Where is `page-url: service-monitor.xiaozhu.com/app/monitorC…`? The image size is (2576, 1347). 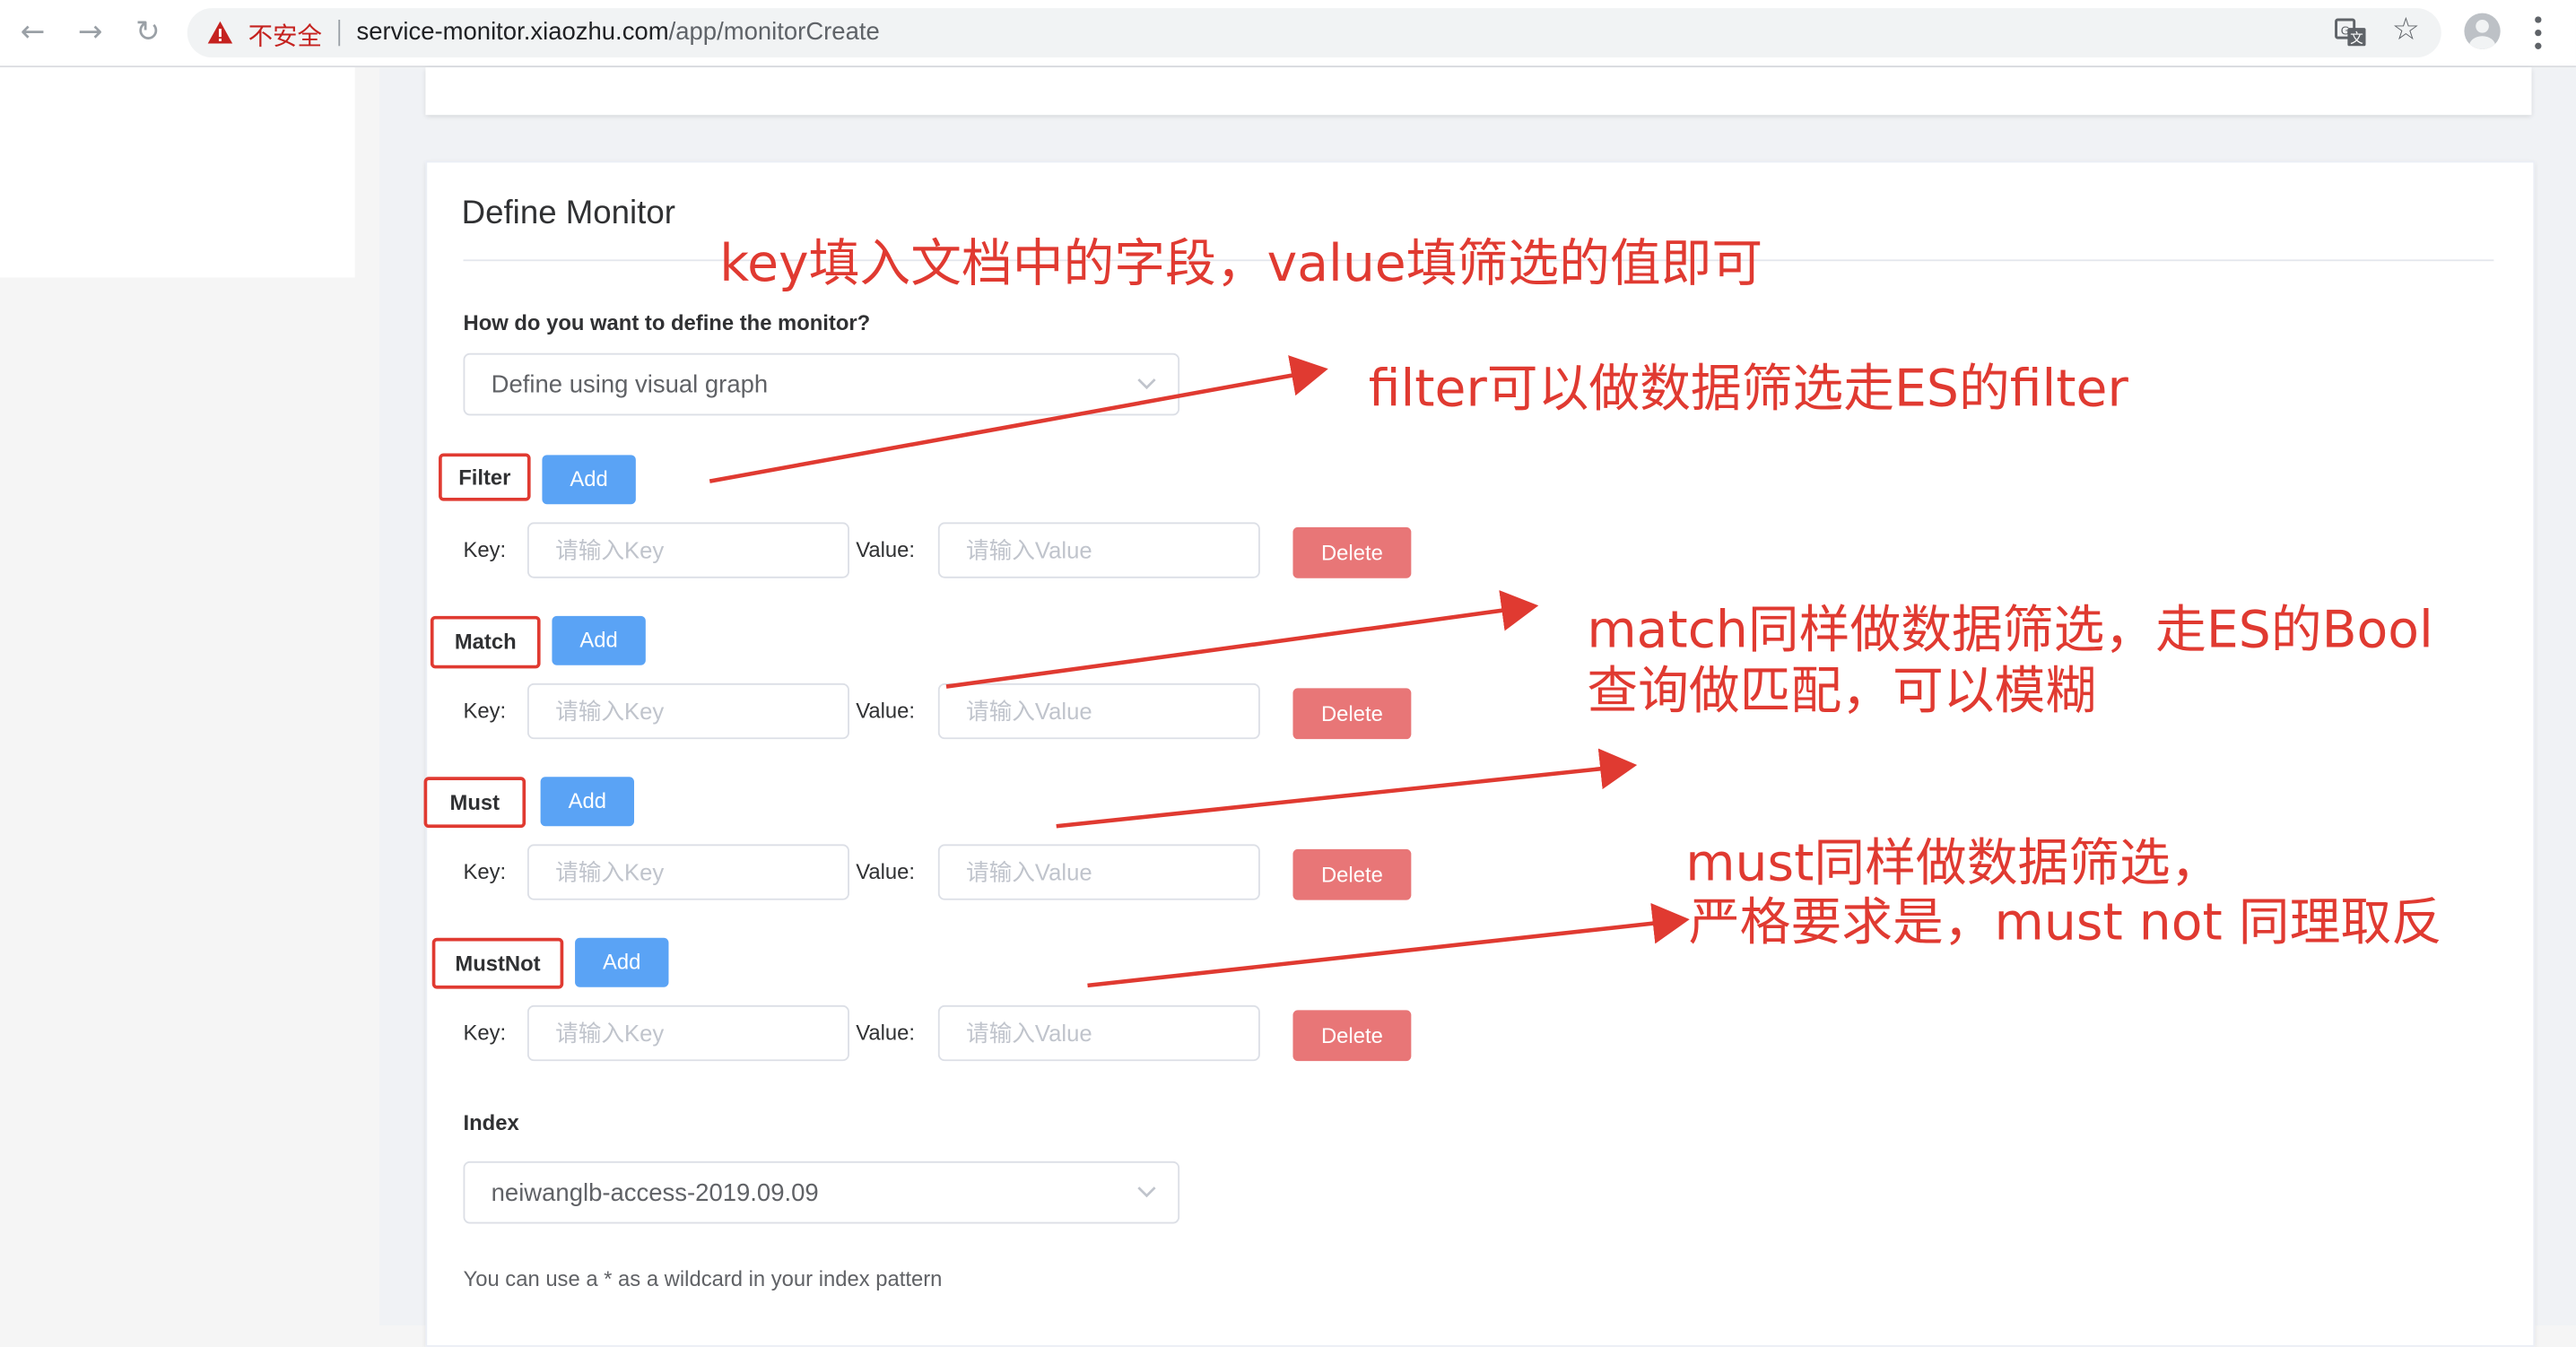
page-url: service-monitor.xiaozhu.com/app/monitorC… is located at coordinates (617, 32).